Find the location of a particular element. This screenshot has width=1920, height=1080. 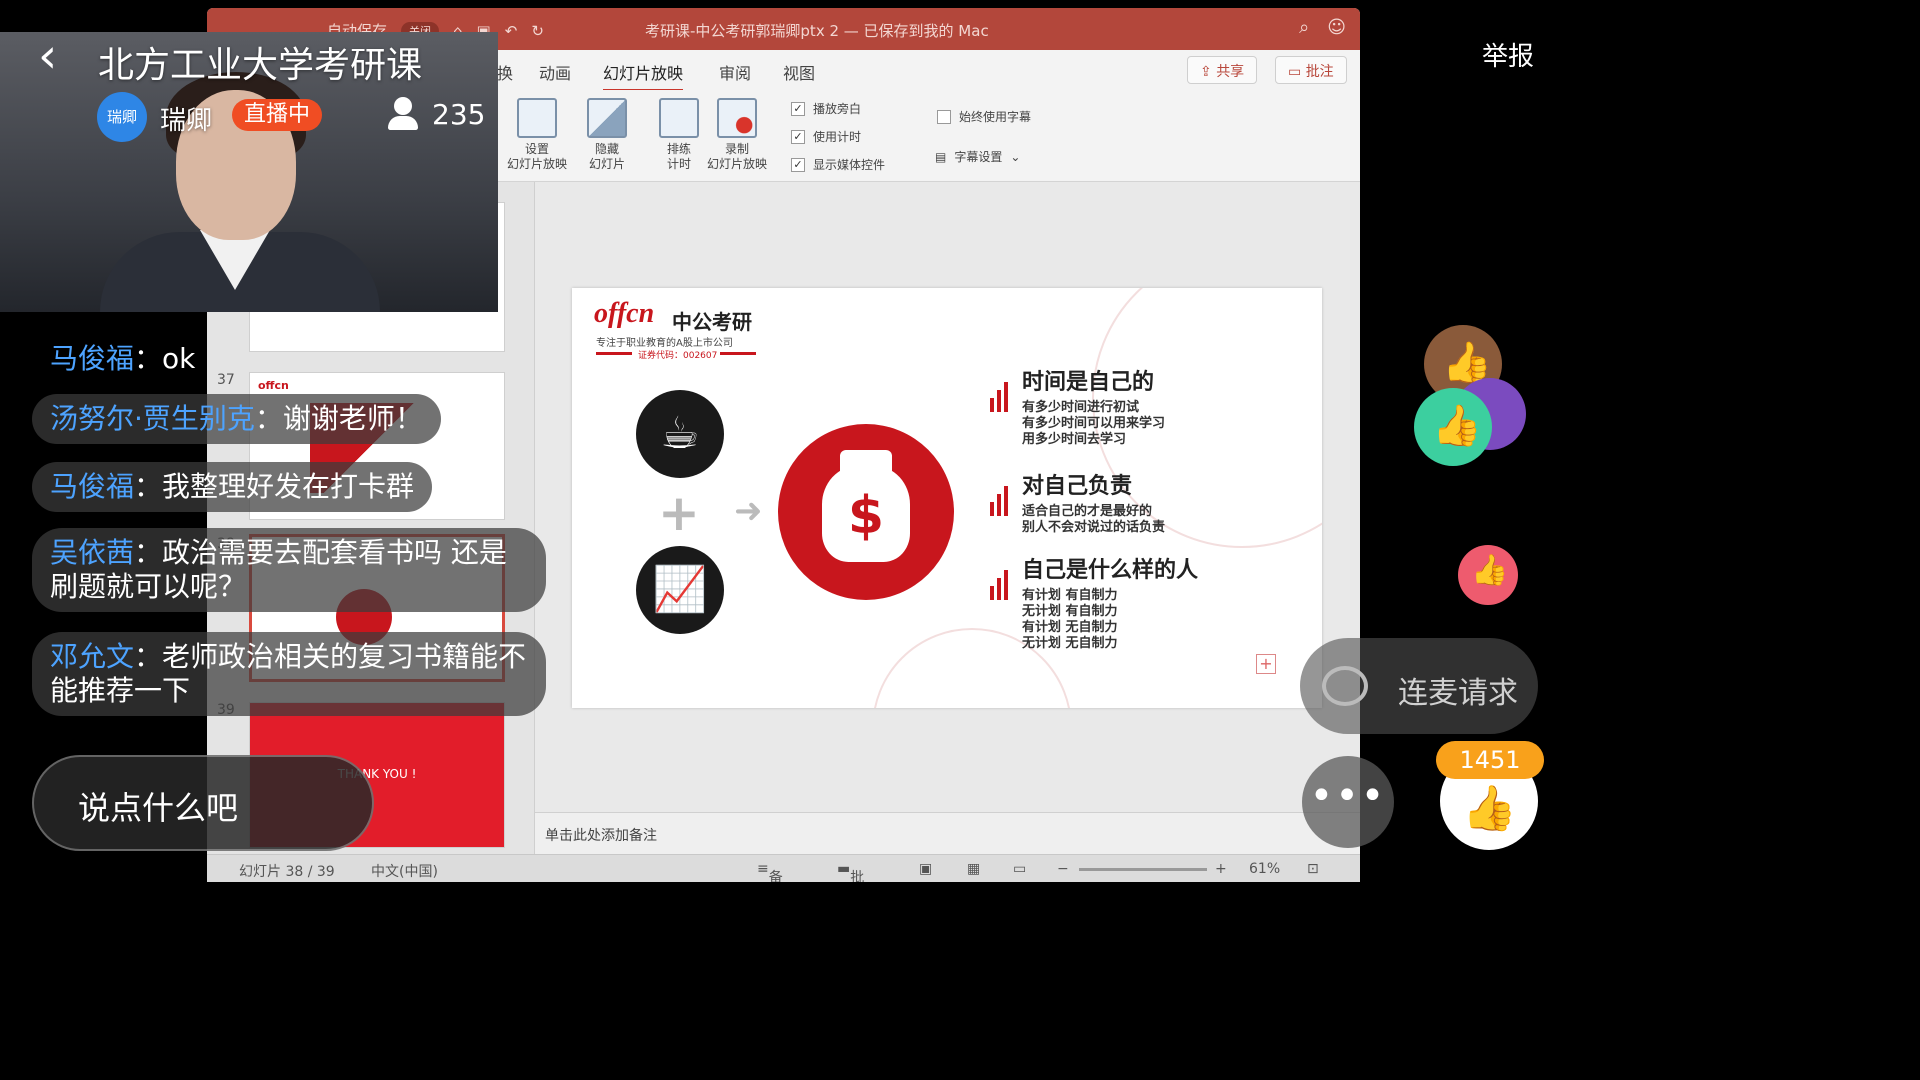

comments-button: ▭ 批注 is located at coordinates (1311, 70).